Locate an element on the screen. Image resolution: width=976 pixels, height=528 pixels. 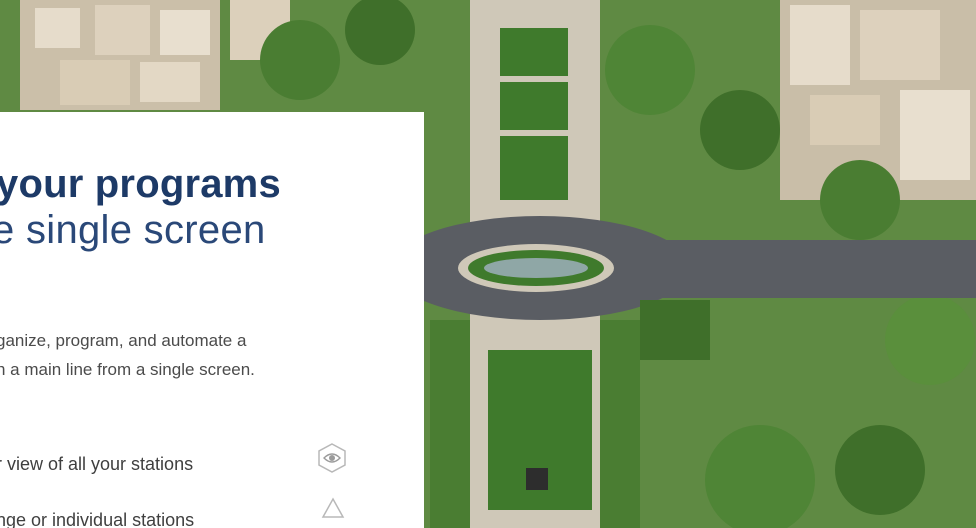
feature-label: r view of all your stations is located at coordinates (97, 464).